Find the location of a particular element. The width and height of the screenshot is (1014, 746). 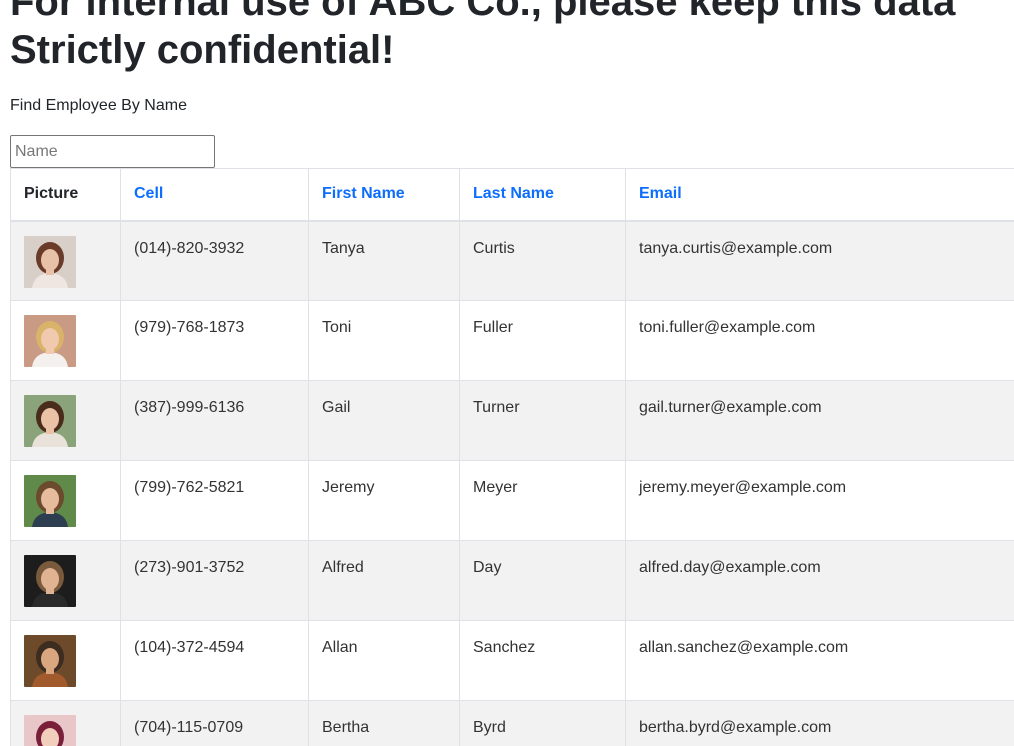

email-cell: gail.turner@example.com is located at coordinates (819, 420).